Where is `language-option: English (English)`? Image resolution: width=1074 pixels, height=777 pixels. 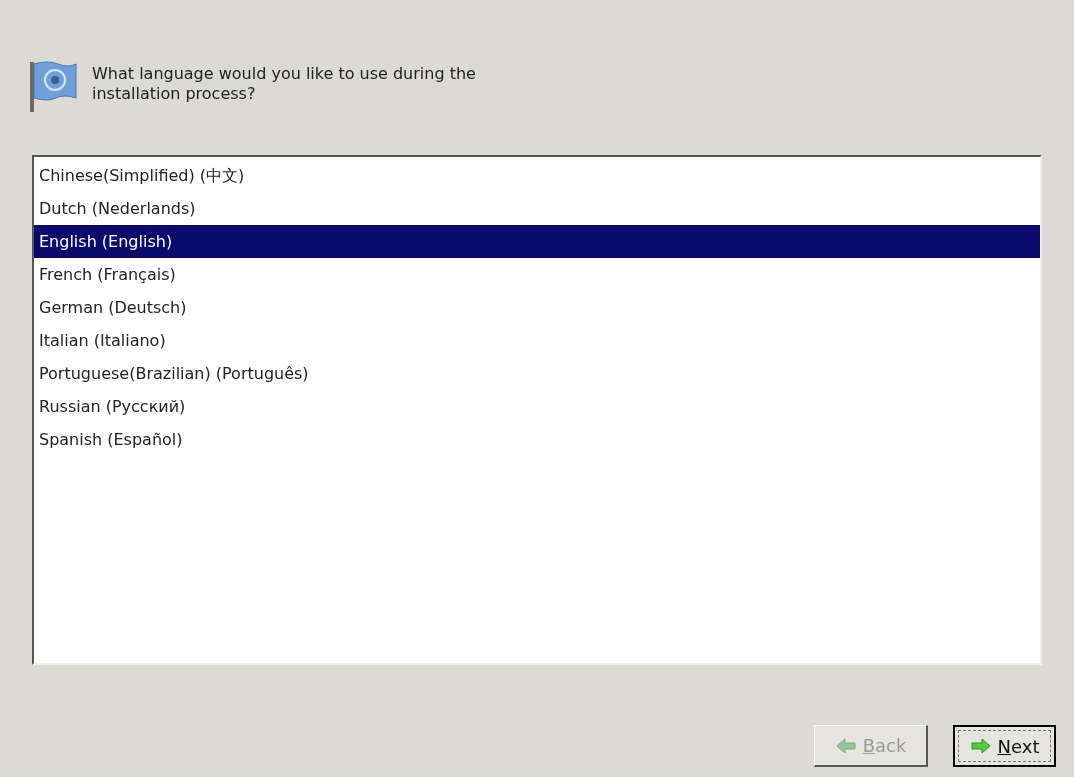
language-option: English (English) is located at coordinates (537, 241).